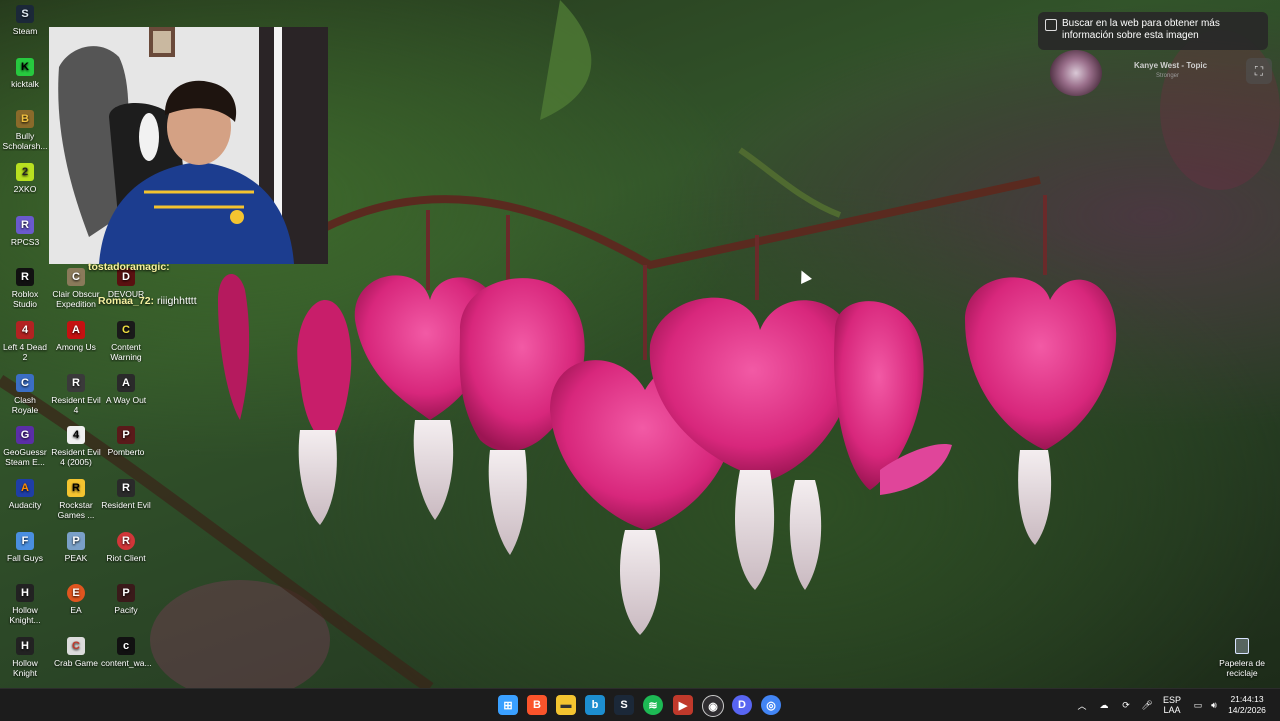  What do you see at coordinates (1247, 705) in the screenshot?
I see `clock: 21:44:13 14/2/2026` at bounding box center [1247, 705].